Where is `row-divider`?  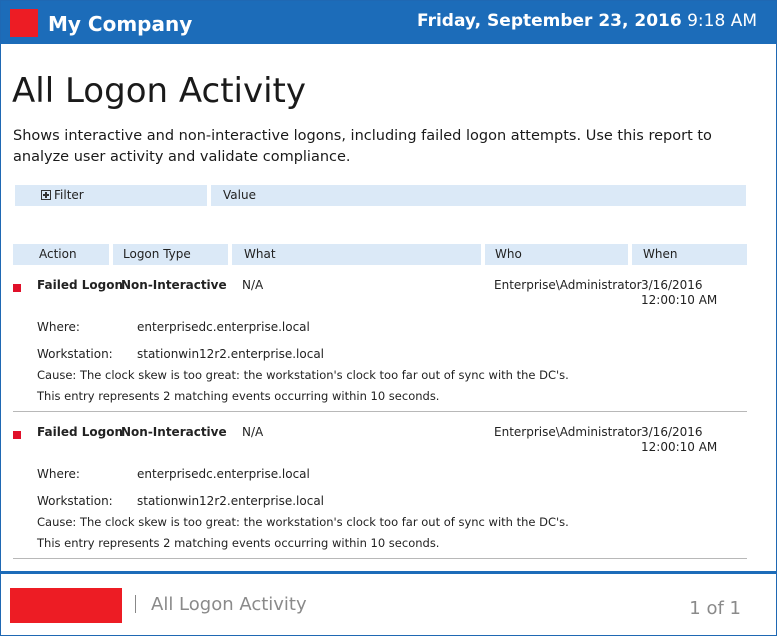
row-divider is located at coordinates (380, 558).